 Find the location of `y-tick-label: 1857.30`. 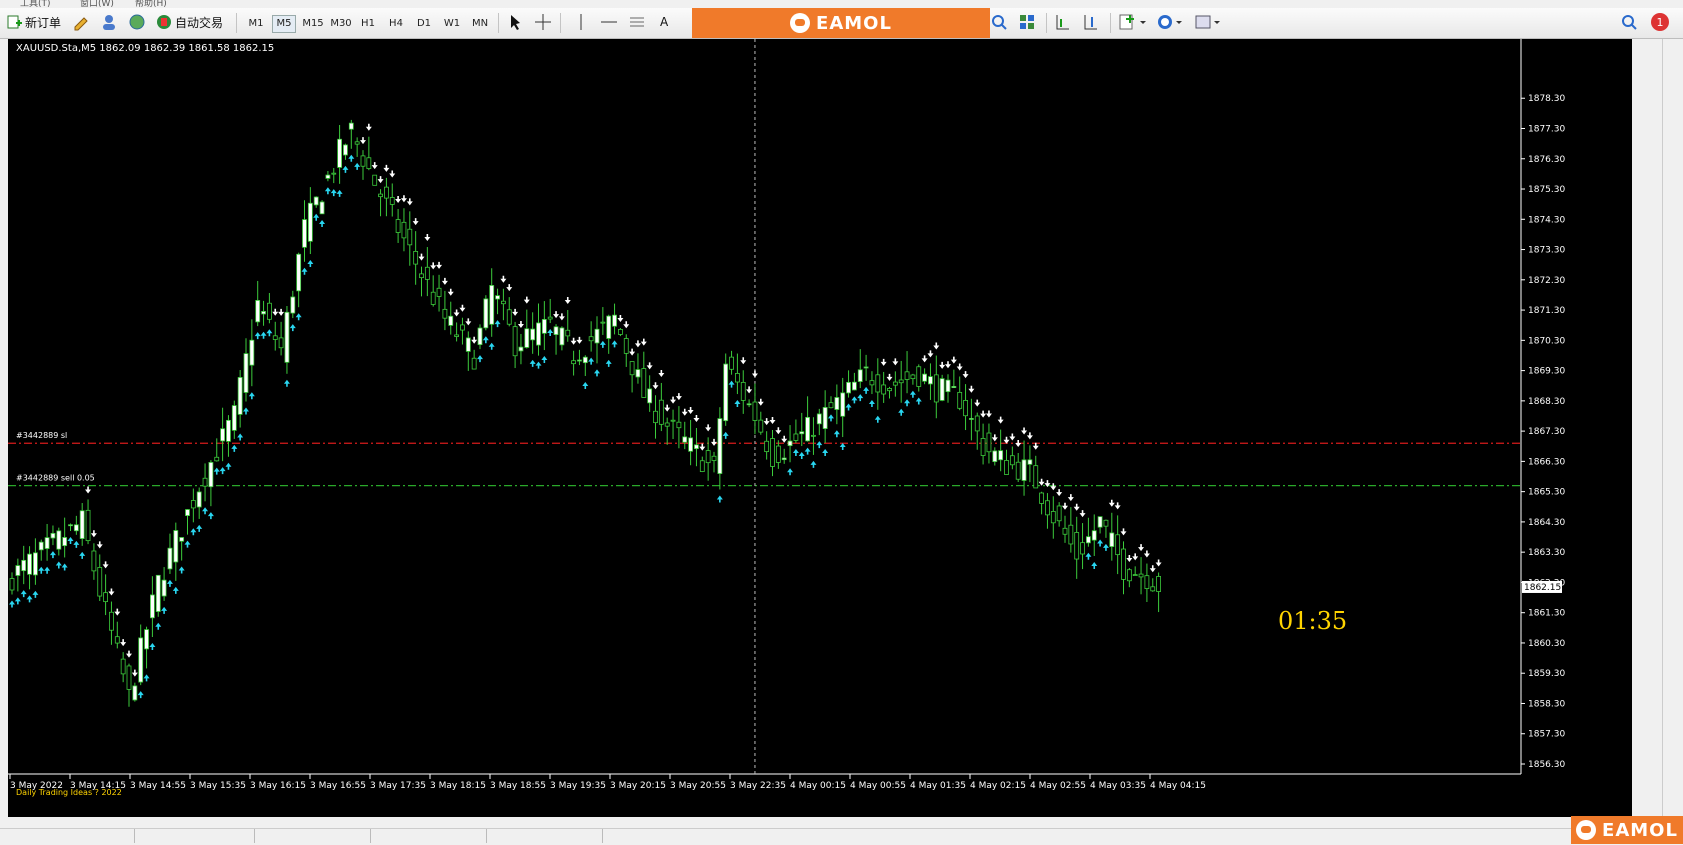

y-tick-label: 1857.30 is located at coordinates (1546, 735).